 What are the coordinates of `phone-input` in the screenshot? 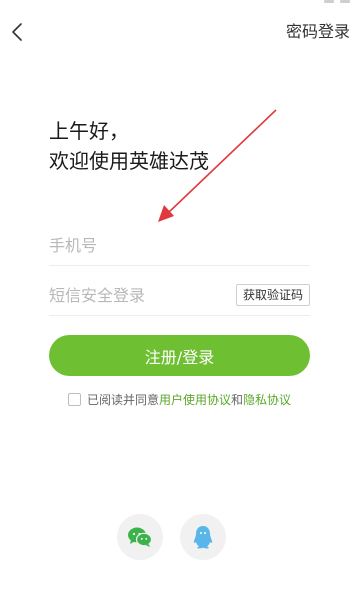 It's located at (179, 245).